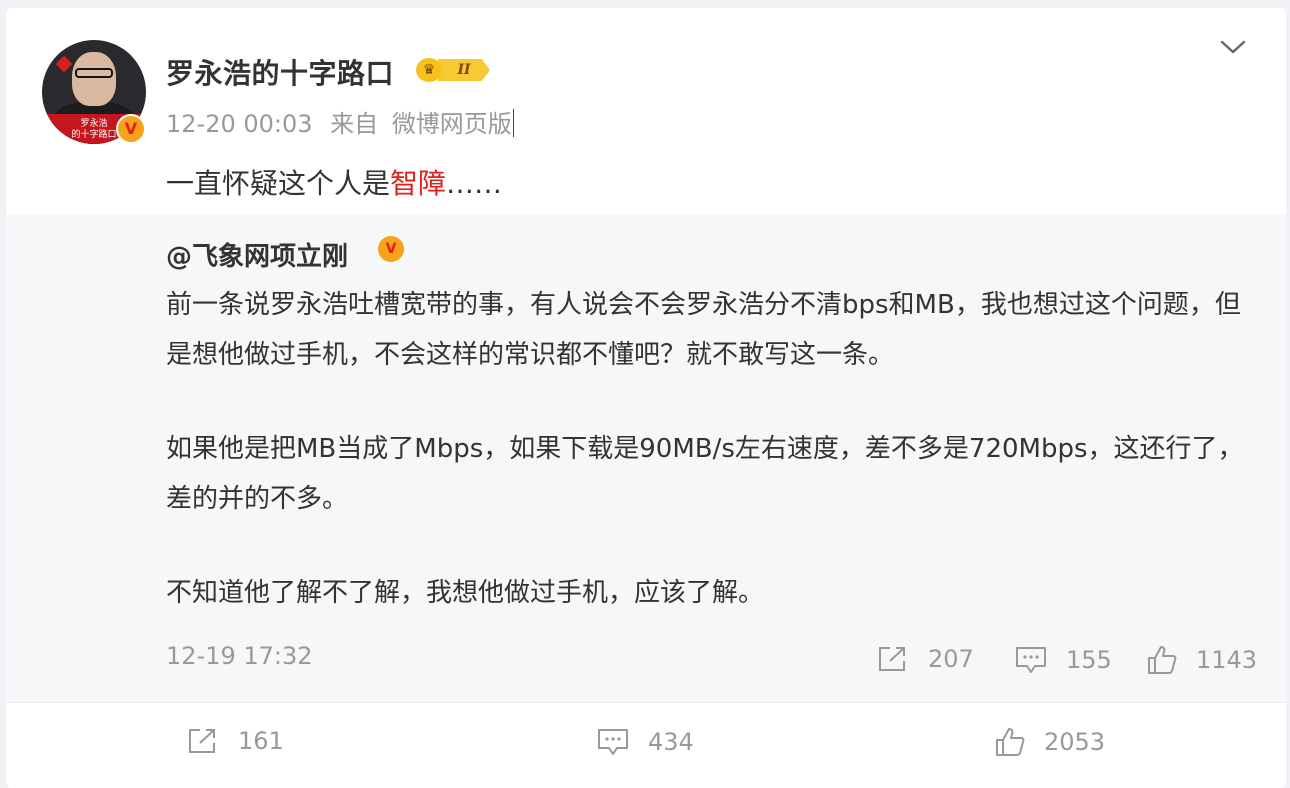 The image size is (1290, 788). I want to click on avatar-face, so click(94, 79).